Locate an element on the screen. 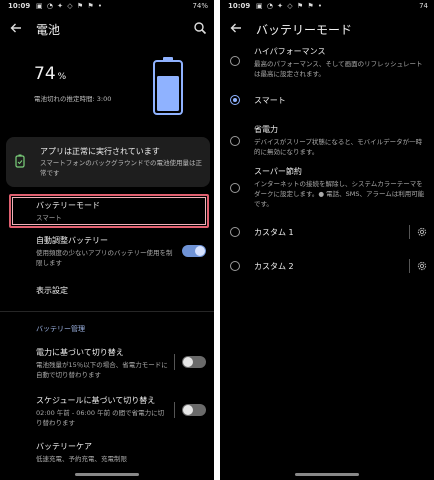 The image size is (434, 480). app-status-desc: スマートフォンのバックグラウンドでの電池使用量は正常です is located at coordinates (121, 168).